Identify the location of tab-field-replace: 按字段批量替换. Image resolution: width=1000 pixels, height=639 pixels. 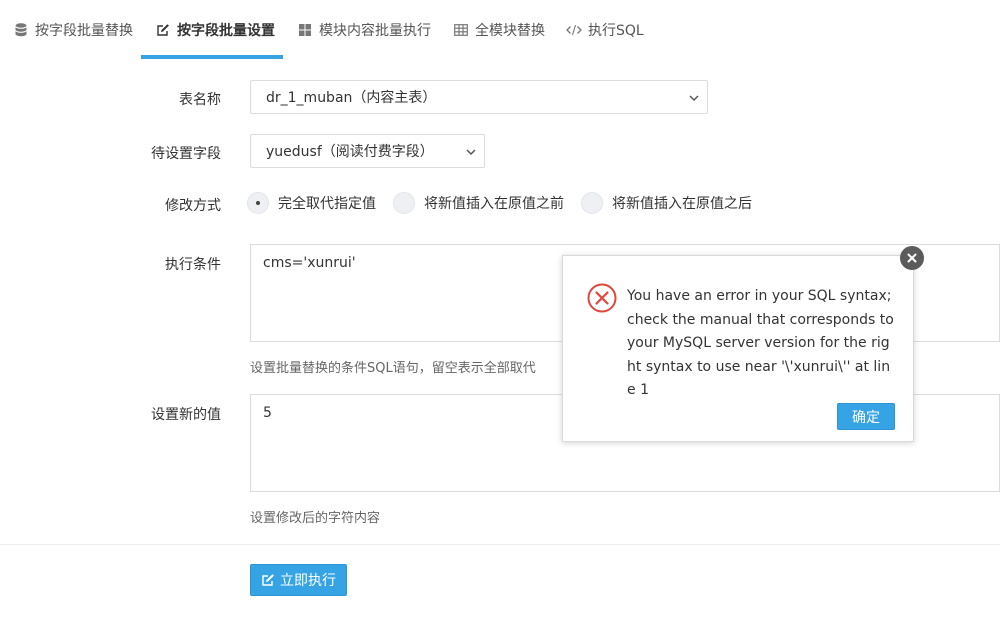
(73, 30).